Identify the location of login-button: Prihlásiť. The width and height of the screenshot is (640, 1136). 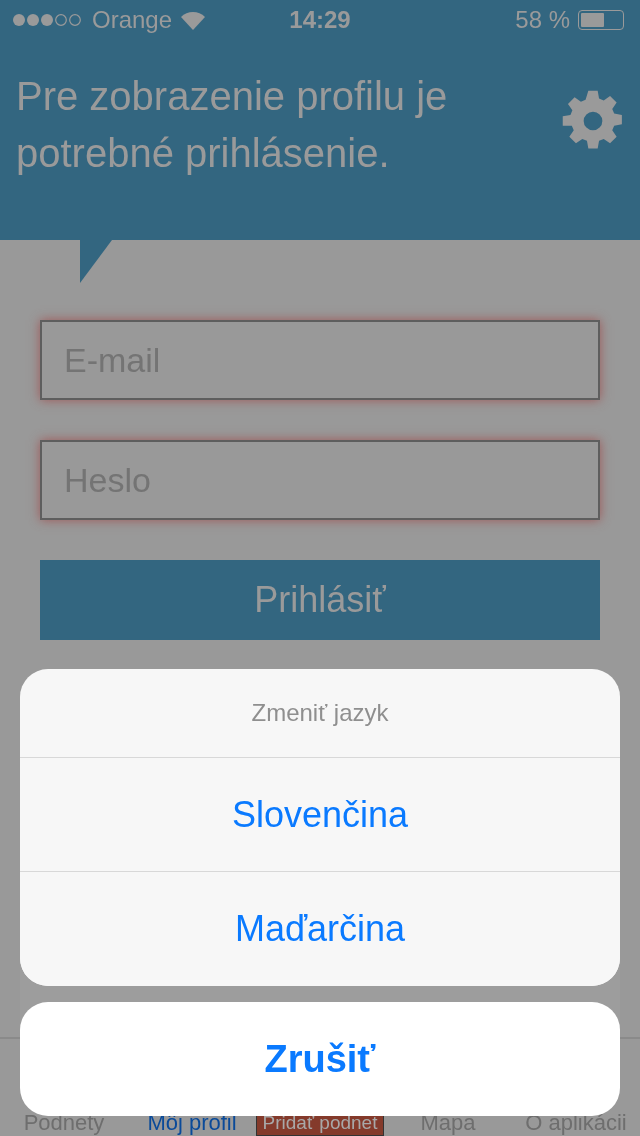
(320, 600).